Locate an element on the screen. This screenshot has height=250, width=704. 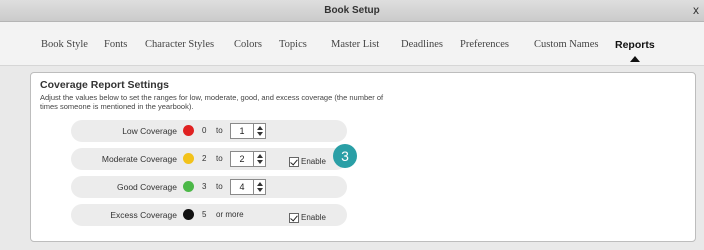
excess-coverage-min: 5 is located at coordinates (204, 214).